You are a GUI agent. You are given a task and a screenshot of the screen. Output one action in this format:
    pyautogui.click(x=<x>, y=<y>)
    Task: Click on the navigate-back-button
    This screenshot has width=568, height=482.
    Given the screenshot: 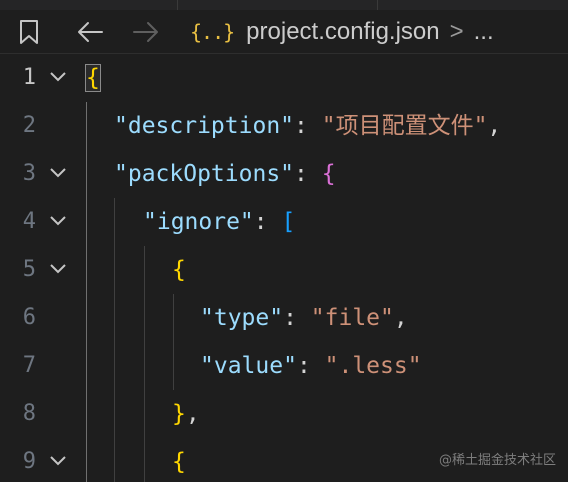 What is the action you would take?
    pyautogui.click(x=90, y=32)
    